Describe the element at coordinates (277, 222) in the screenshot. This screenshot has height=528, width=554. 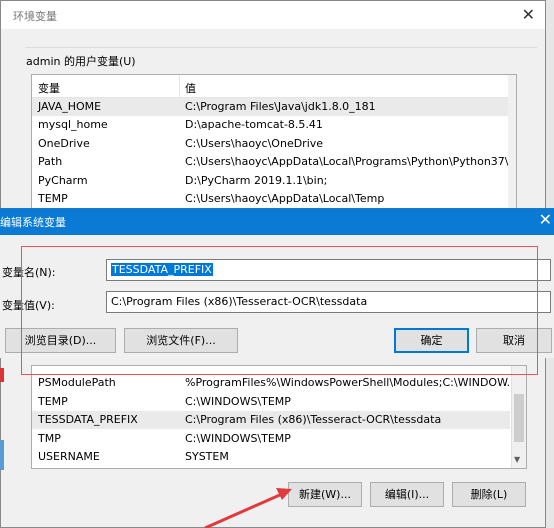
I see `edit-dialog-title-bar: 编辑系统变量 ✕` at that location.